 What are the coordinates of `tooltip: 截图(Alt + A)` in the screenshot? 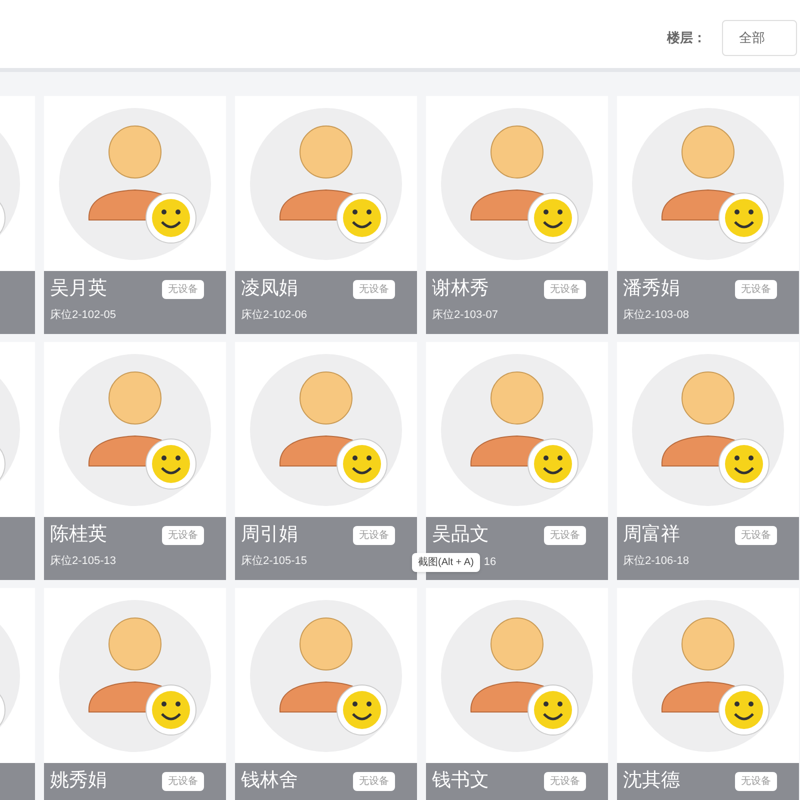 It's located at (446, 562).